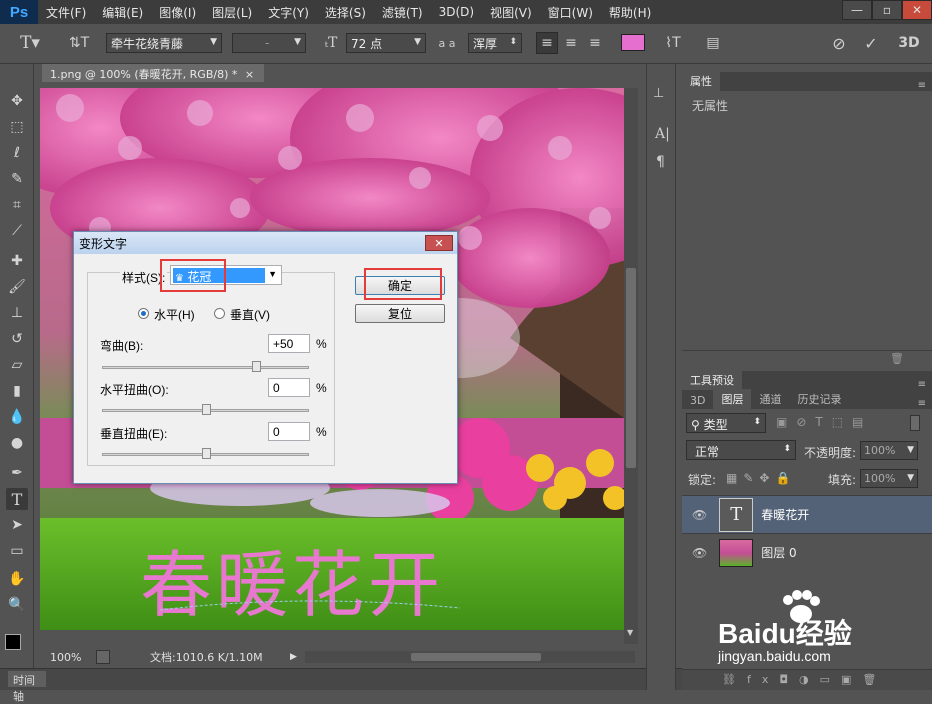 This screenshot has width=932, height=704. What do you see at coordinates (770, 399) in the screenshot?
I see `tab-channels: 通道` at bounding box center [770, 399].